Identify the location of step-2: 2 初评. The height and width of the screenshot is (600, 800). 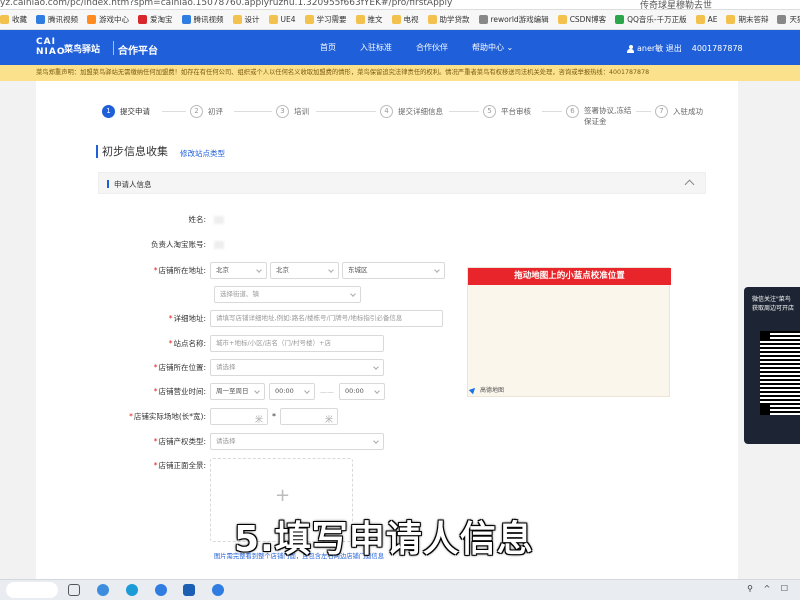
(206, 111).